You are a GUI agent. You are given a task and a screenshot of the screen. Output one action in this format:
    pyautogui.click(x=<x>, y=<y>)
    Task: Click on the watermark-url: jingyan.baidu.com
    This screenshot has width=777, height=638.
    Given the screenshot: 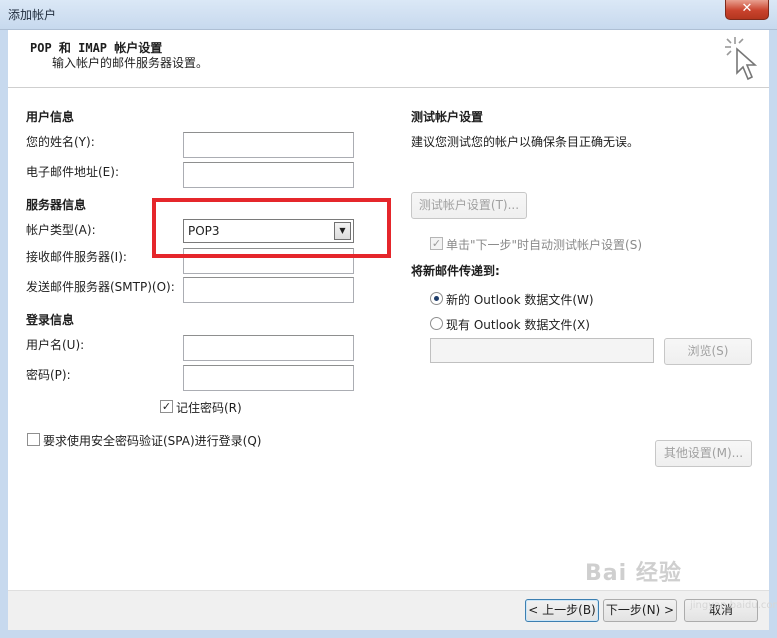 What is the action you would take?
    pyautogui.click(x=733, y=605)
    